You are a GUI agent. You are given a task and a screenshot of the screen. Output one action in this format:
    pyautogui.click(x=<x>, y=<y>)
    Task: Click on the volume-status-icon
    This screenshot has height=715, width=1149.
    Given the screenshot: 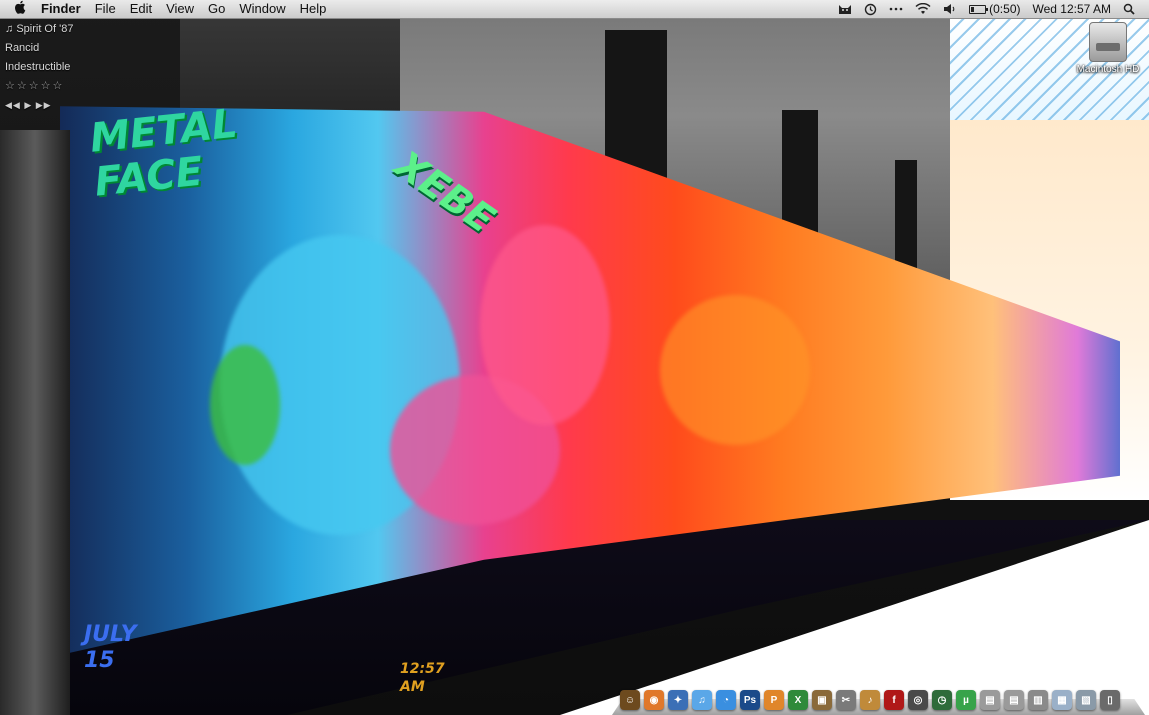 What is the action you would take?
    pyautogui.click(x=950, y=9)
    